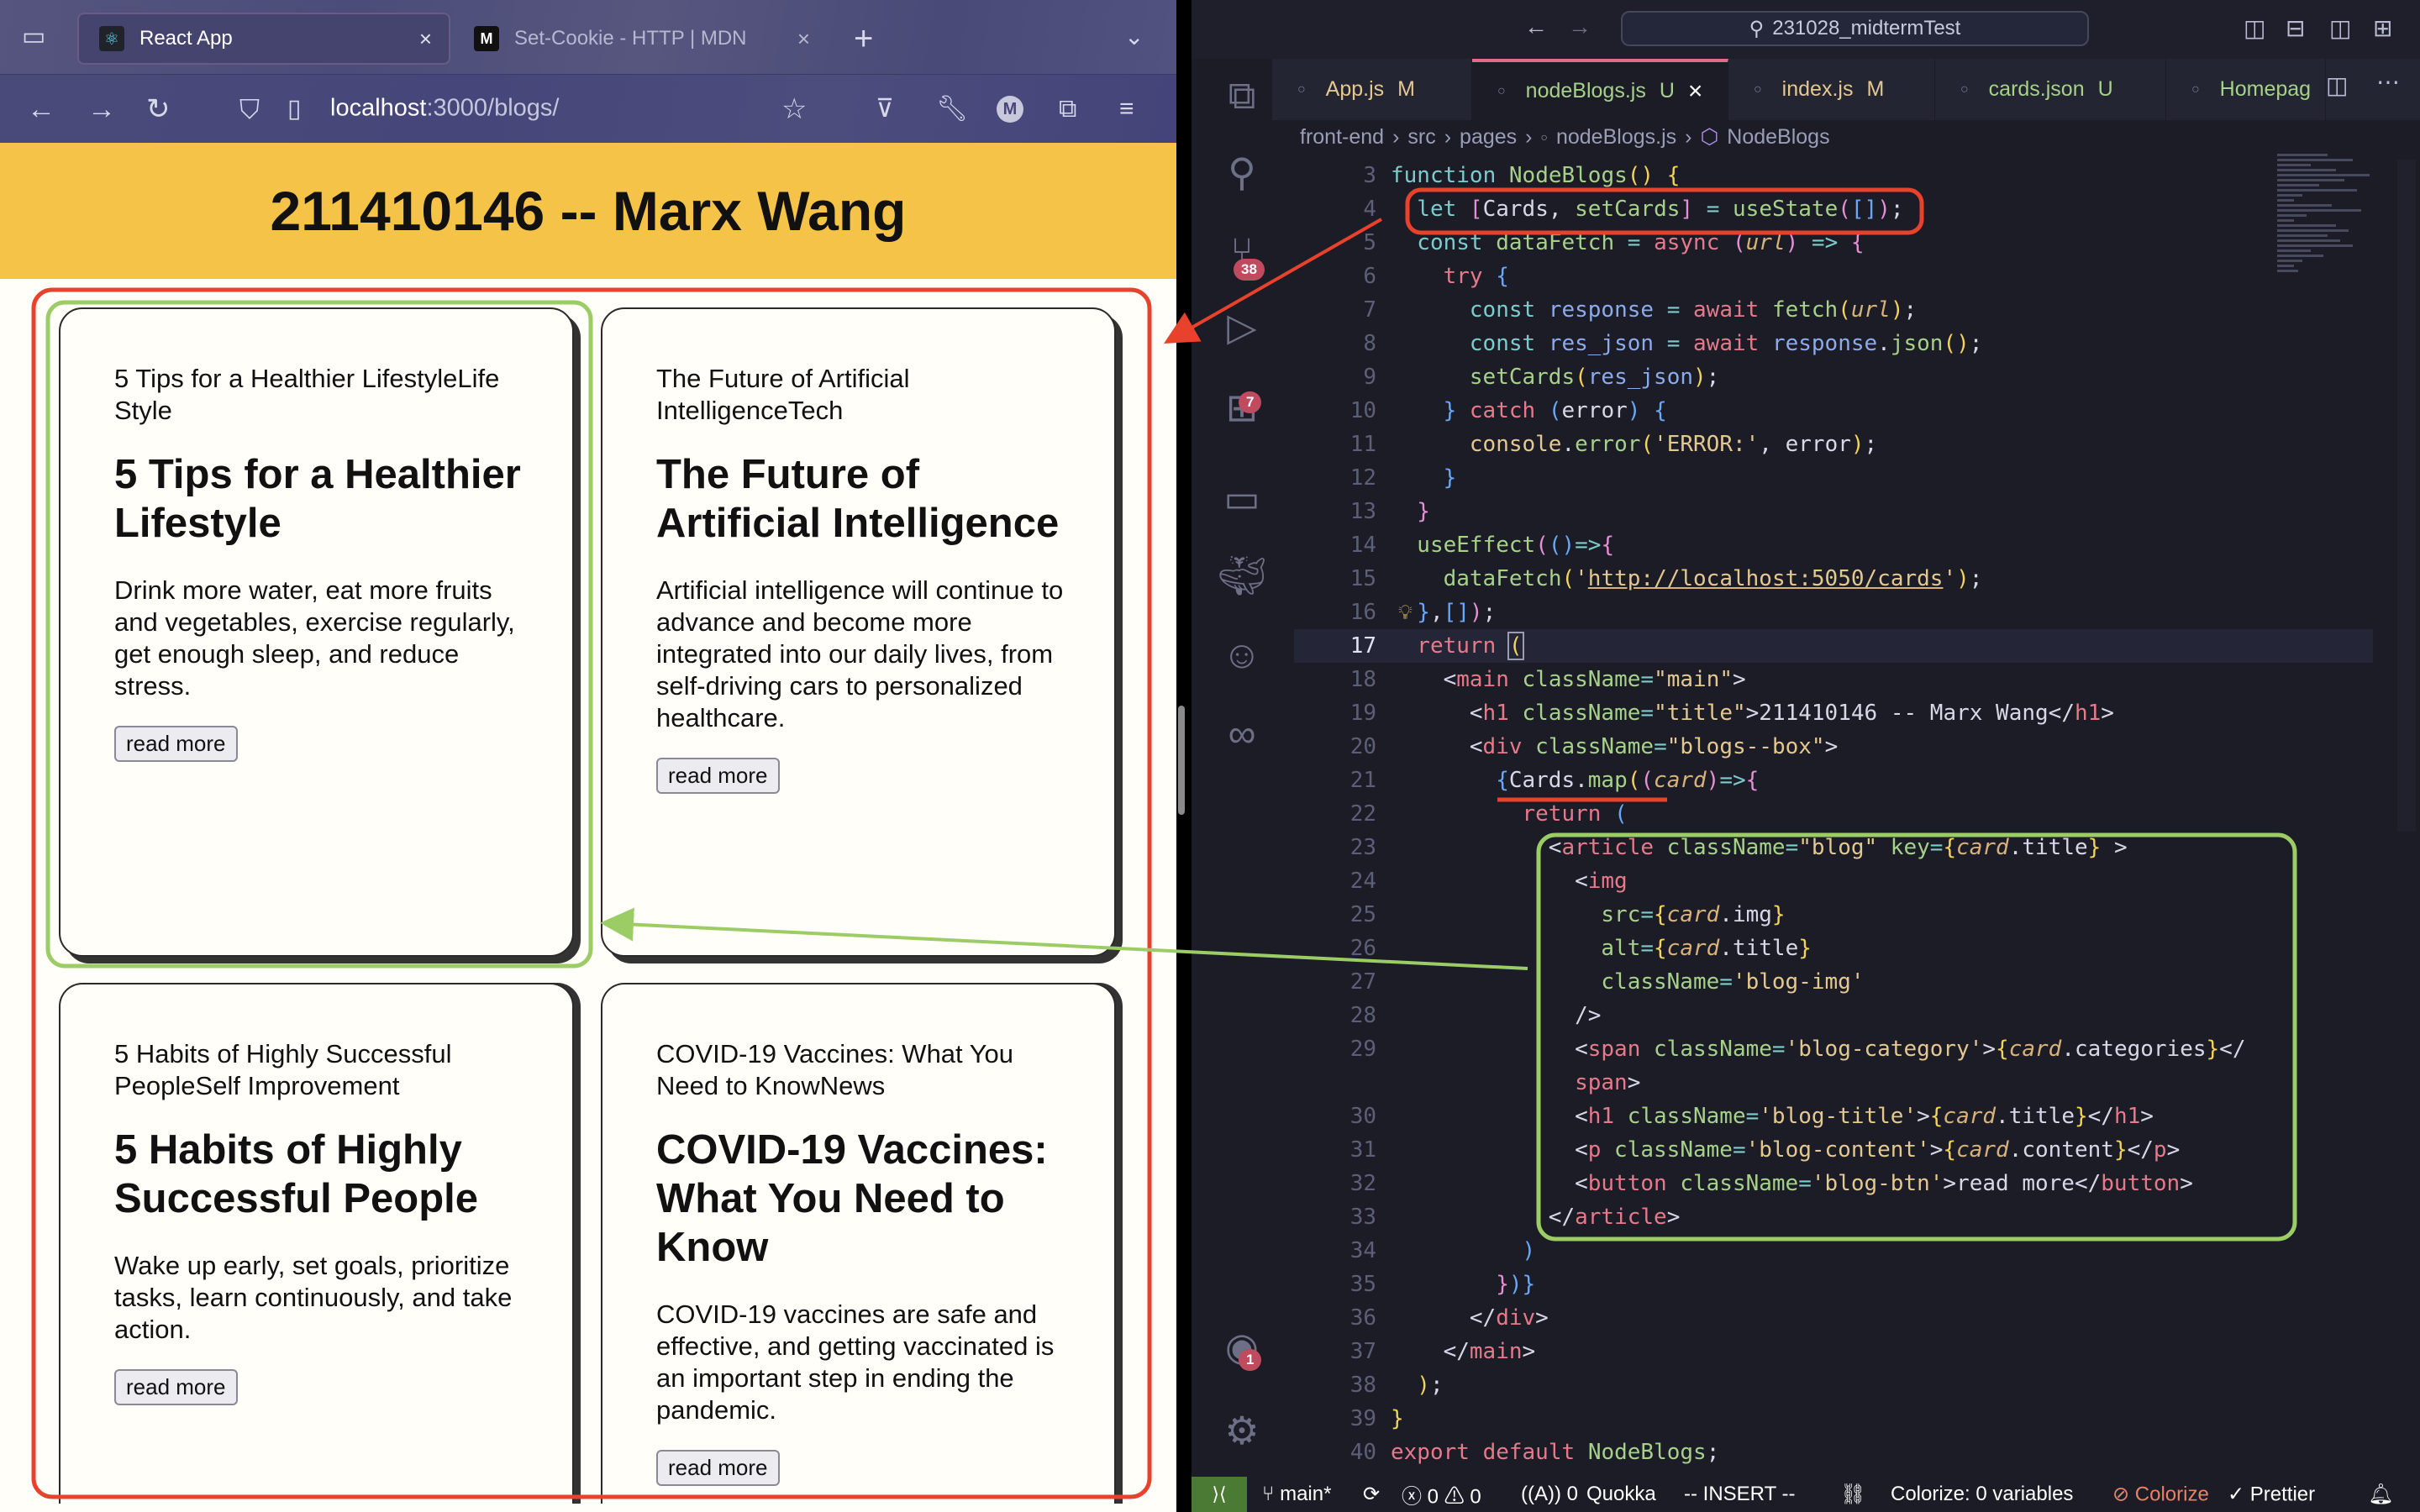 This screenshot has height=1512, width=2420. I want to click on code-line: 35})}, so click(1806, 1284).